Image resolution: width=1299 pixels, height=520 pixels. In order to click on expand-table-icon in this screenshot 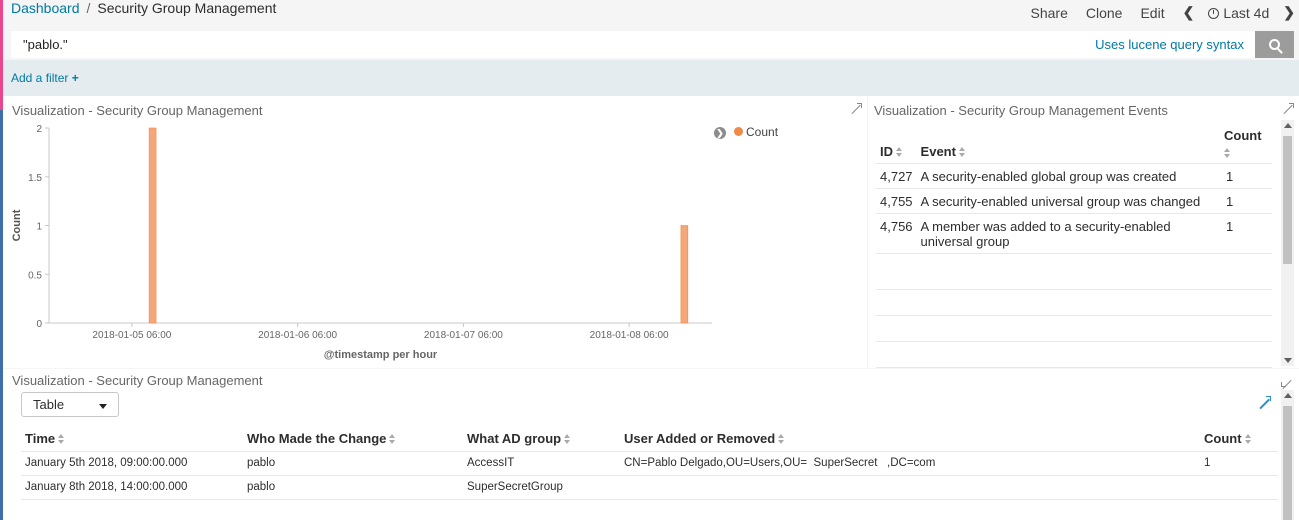, I will do `click(1264, 402)`.